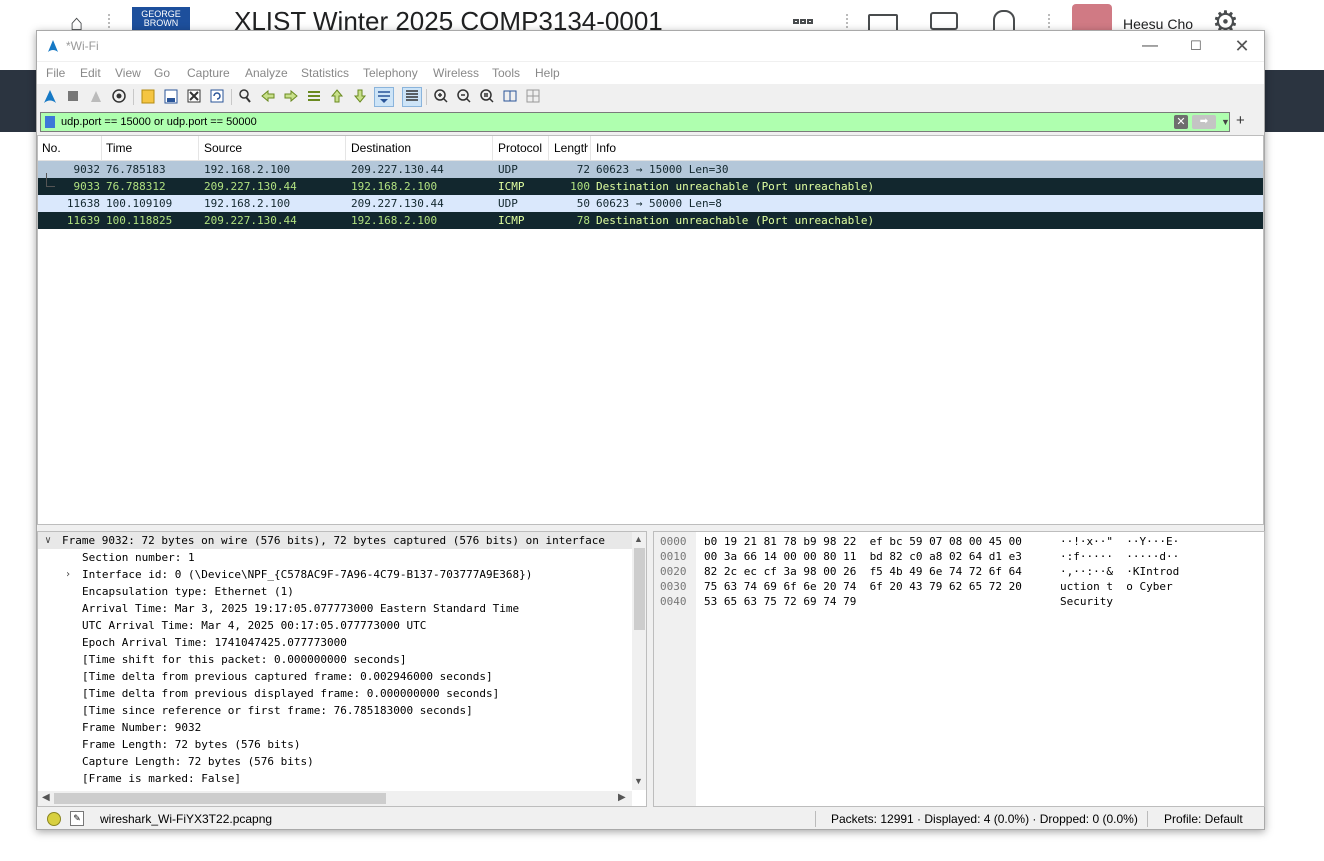 The image size is (1324, 861). I want to click on normal-size-icon, so click(487, 97).